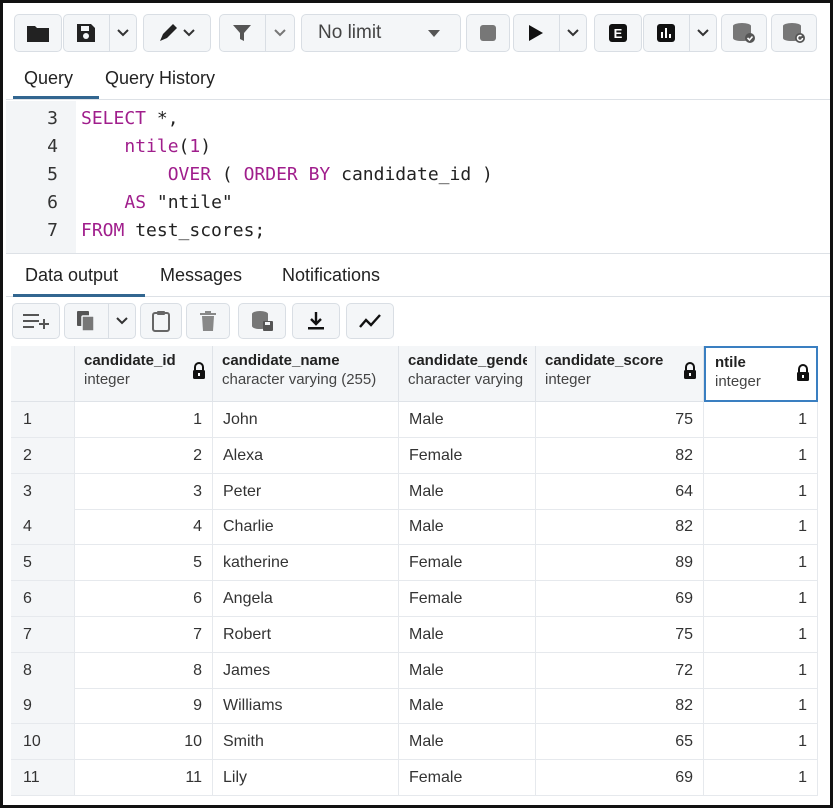 Image resolution: width=833 pixels, height=808 pixels. What do you see at coordinates (177, 33) in the screenshot?
I see `edit-button-group` at bounding box center [177, 33].